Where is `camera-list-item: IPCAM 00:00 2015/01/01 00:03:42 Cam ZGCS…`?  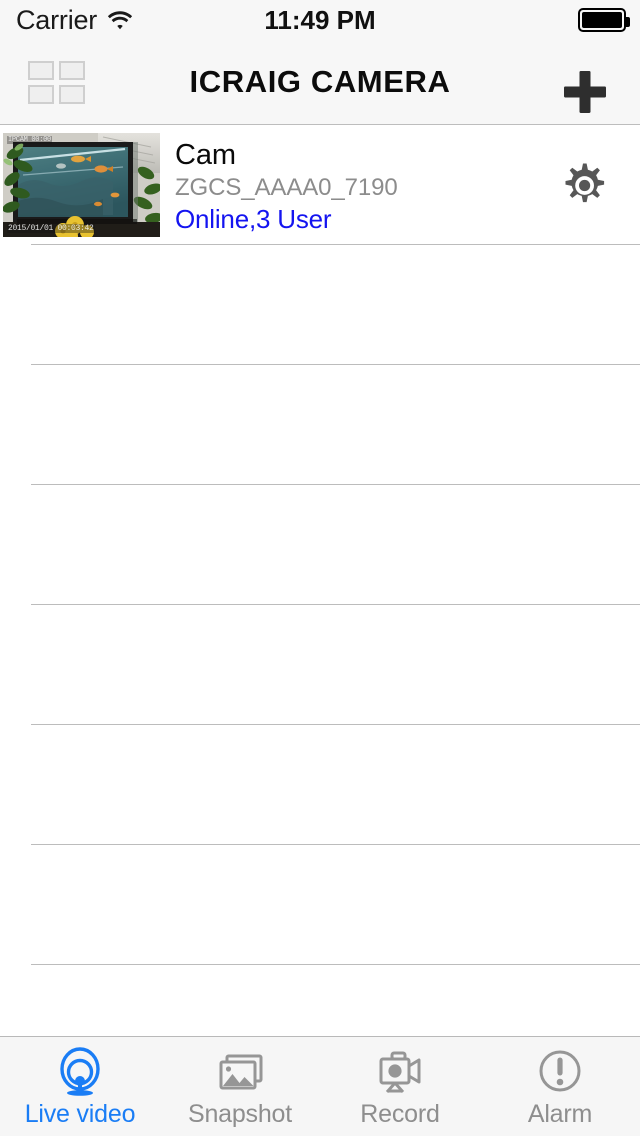 camera-list-item: IPCAM 00:00 2015/01/01 00:03:42 Cam ZGCS… is located at coordinates (320, 185).